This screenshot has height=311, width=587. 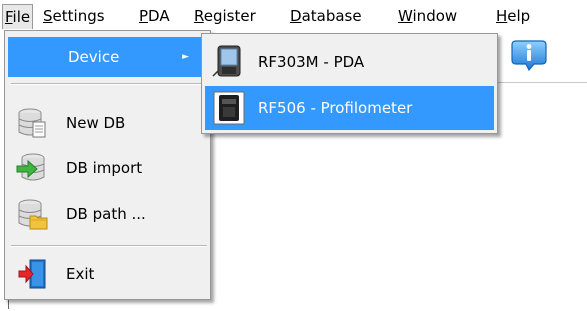 I want to click on pda-icon, so click(x=229, y=62).